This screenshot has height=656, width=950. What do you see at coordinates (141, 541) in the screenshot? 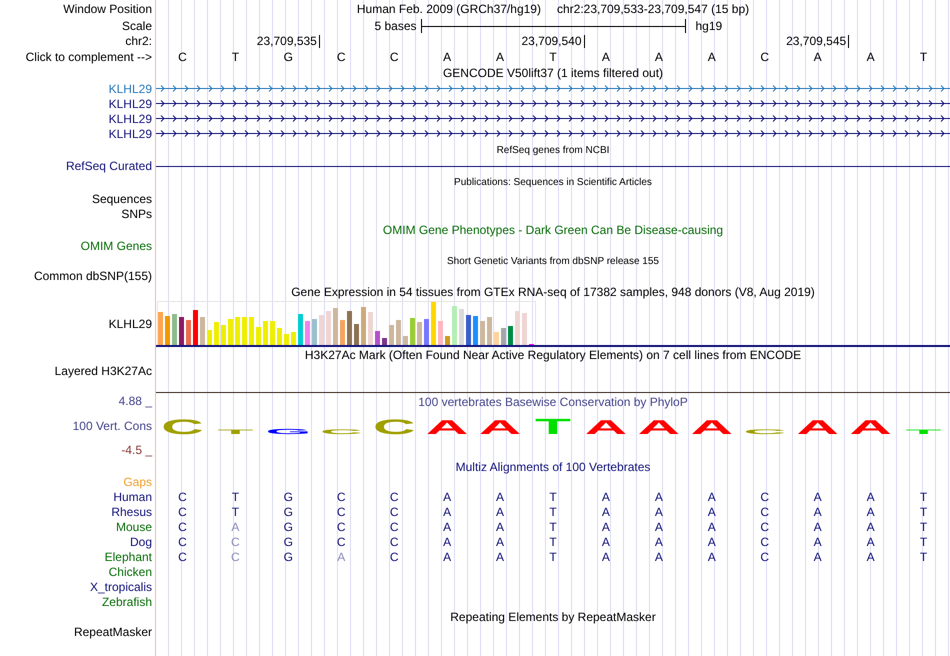
I see `species-label: Dog` at bounding box center [141, 541].